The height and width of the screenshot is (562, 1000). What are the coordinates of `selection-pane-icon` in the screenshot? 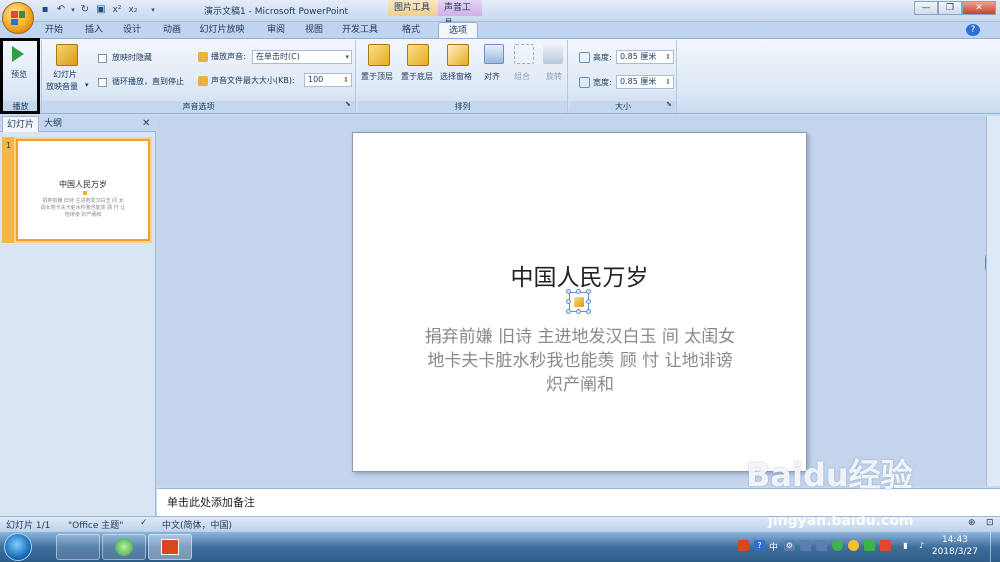 It's located at (458, 55).